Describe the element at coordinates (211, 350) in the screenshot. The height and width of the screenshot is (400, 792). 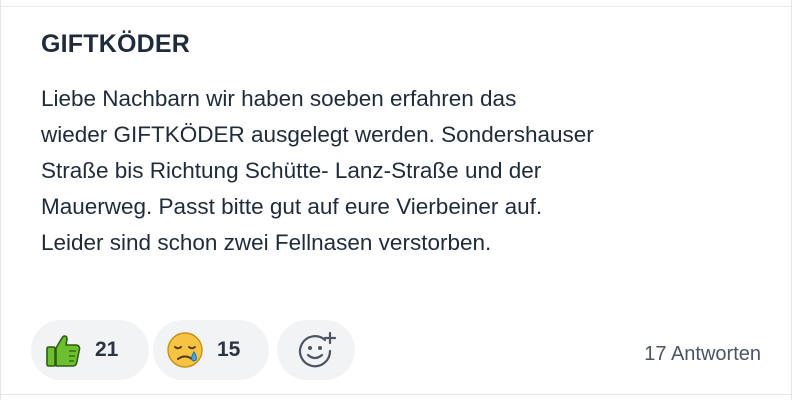
I see `sad-reaction-button: 15` at that location.